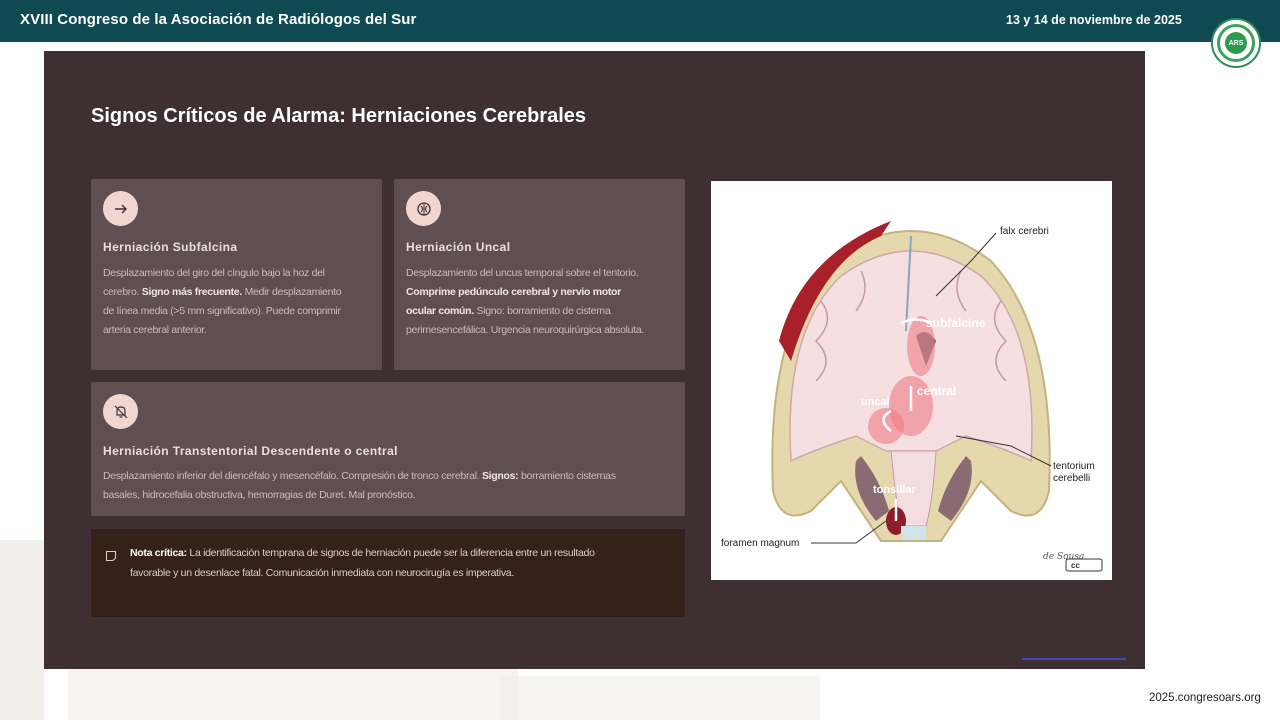  Describe the element at coordinates (423, 208) in the screenshot. I see `brain-icon` at that location.